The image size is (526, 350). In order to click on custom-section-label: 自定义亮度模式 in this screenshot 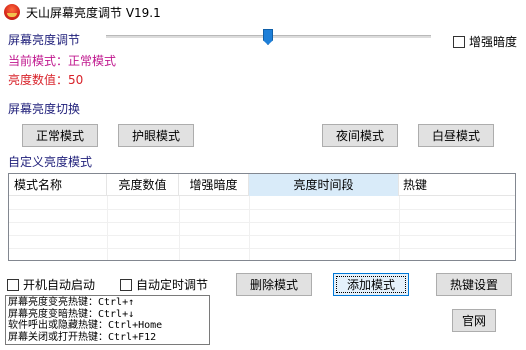, I will do `click(50, 162)`.